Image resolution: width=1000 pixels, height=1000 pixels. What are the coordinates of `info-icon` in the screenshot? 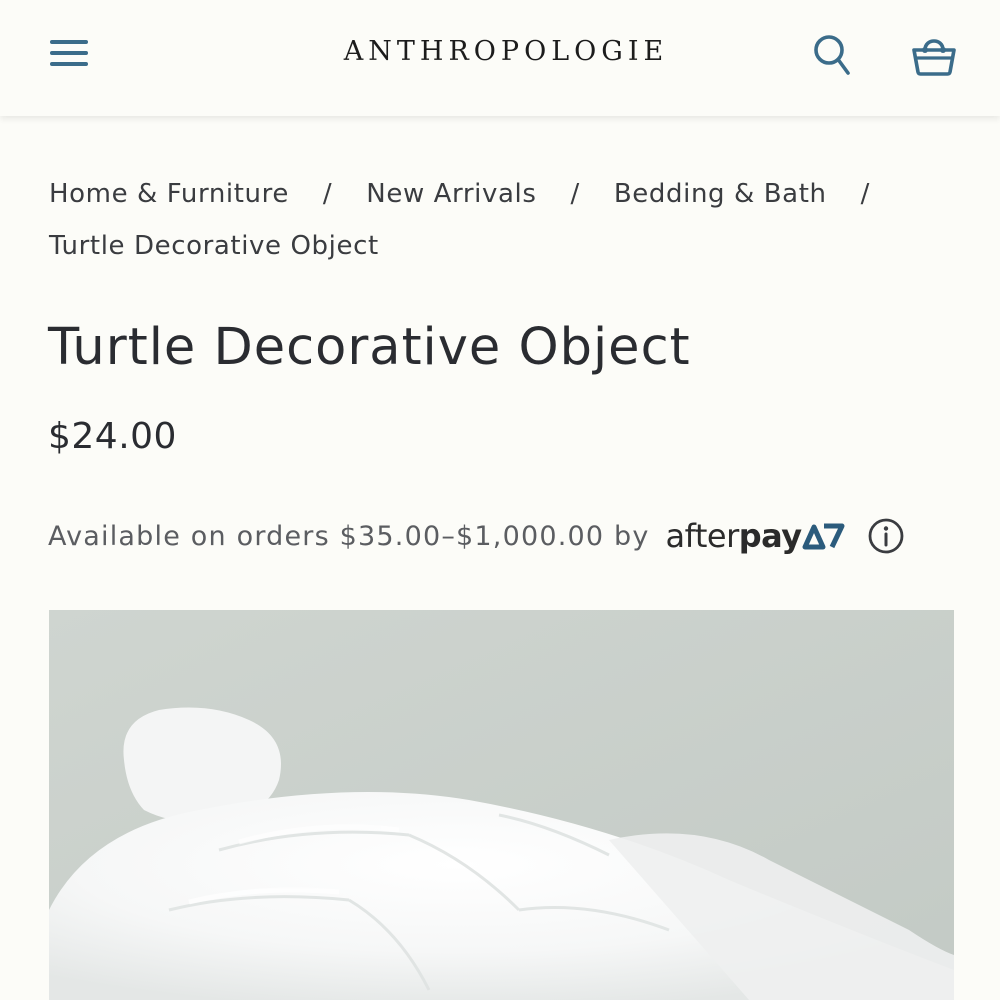 It's located at (886, 536).